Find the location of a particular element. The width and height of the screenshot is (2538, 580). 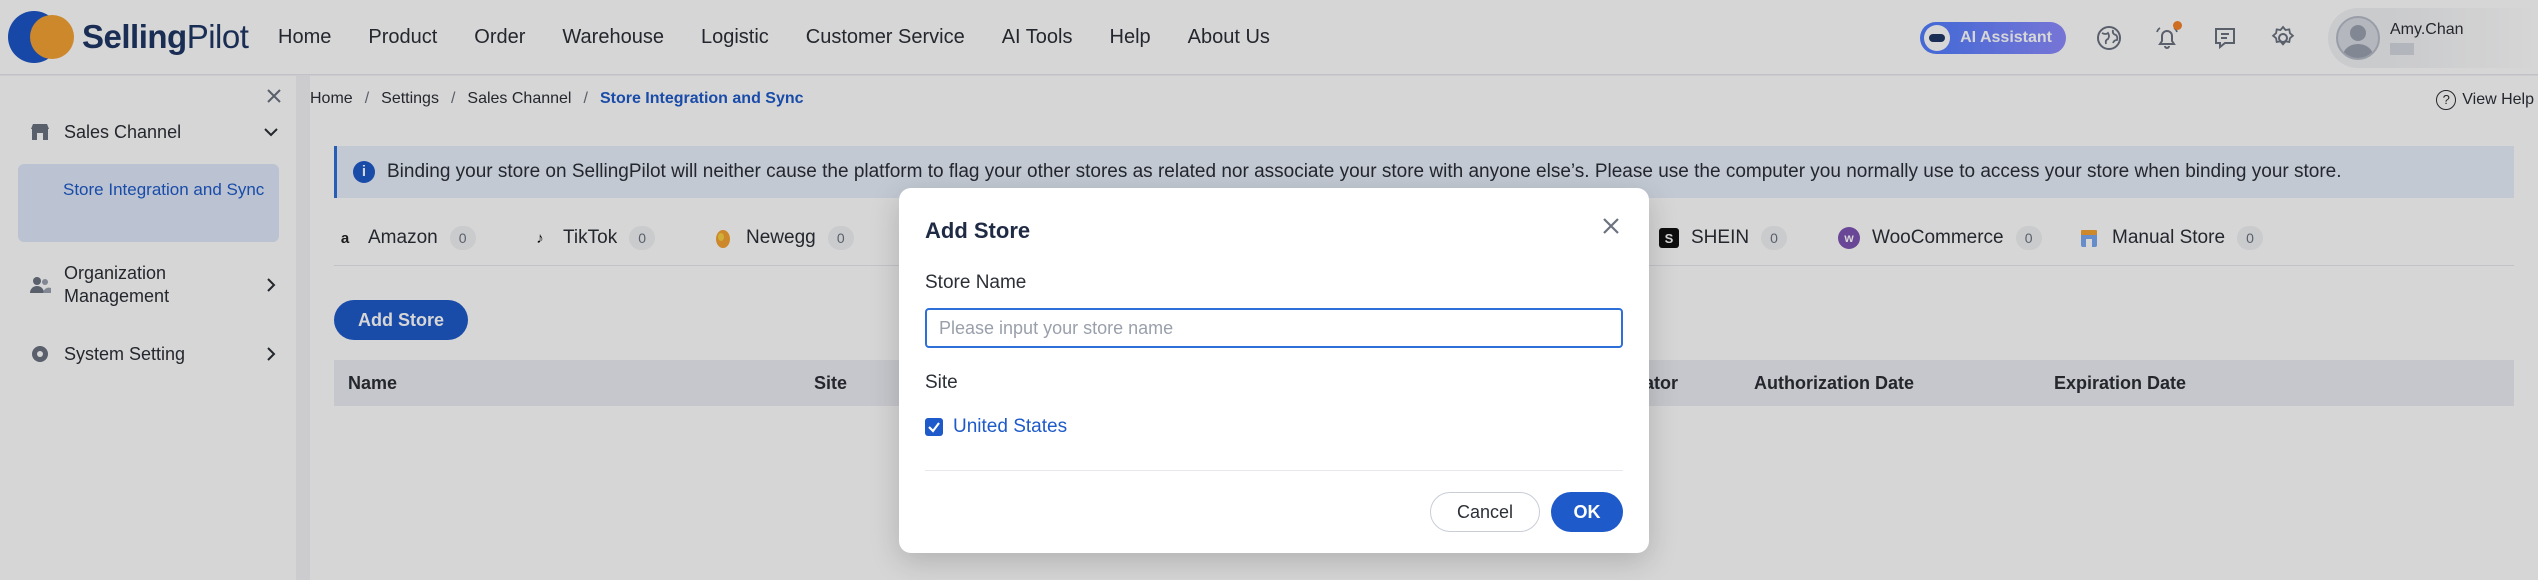

store-name-input is located at coordinates (1274, 328).